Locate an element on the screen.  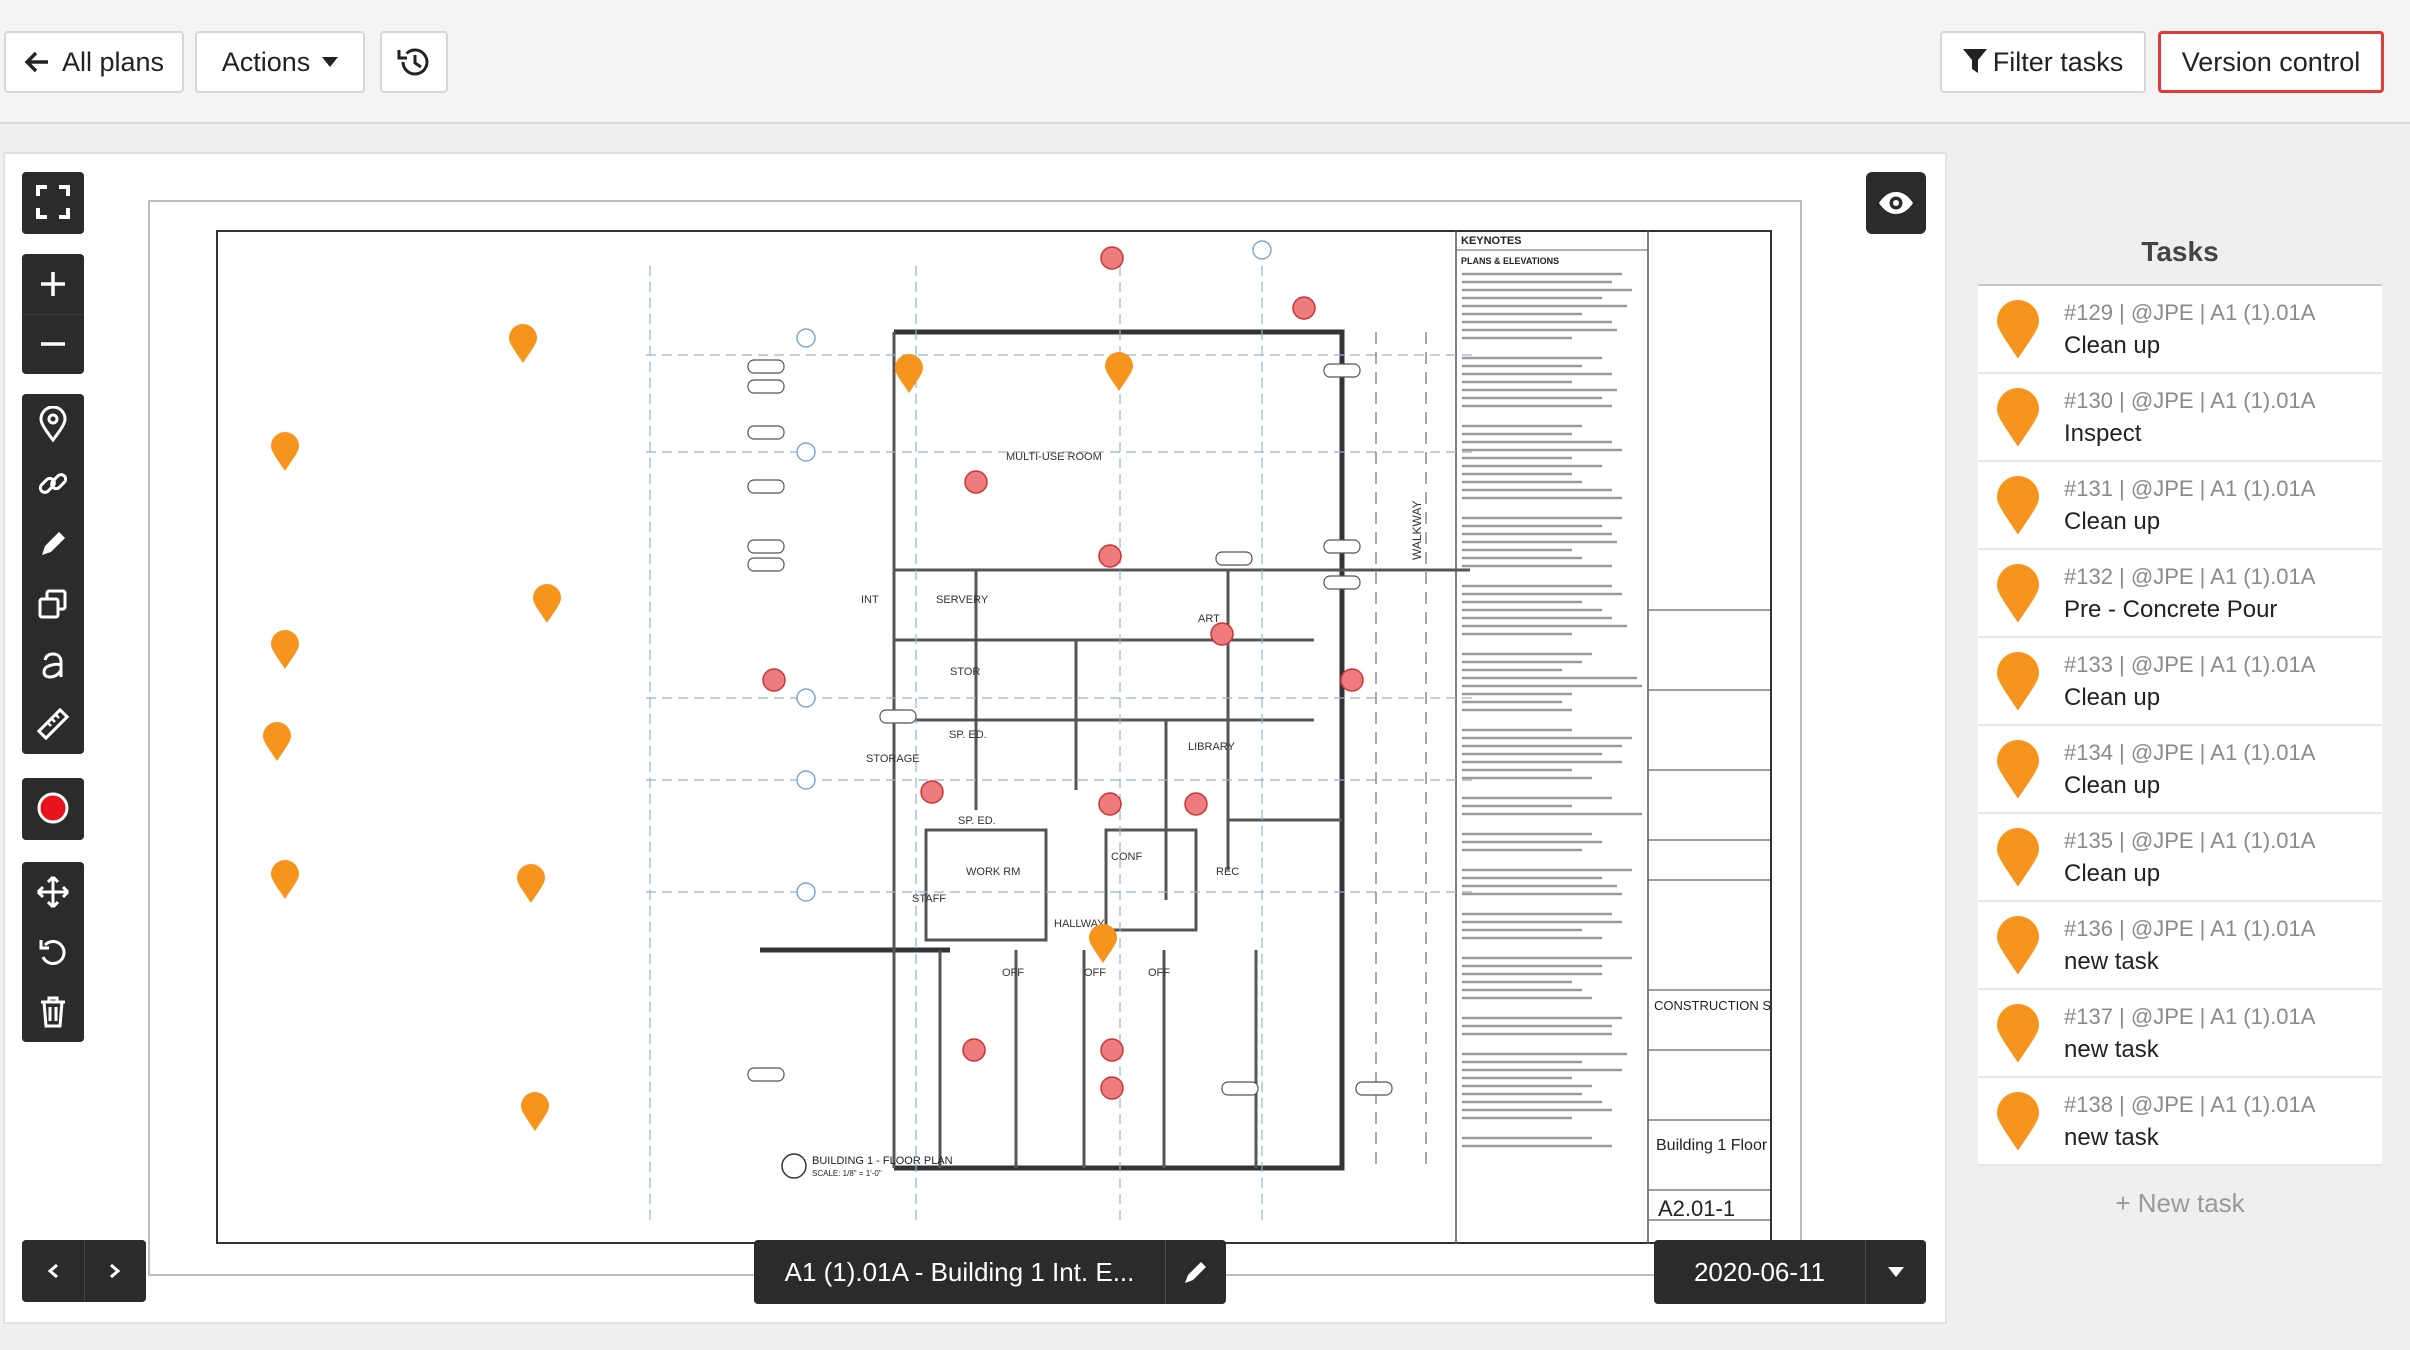
version-control-button: Version control is located at coordinates (2271, 62).